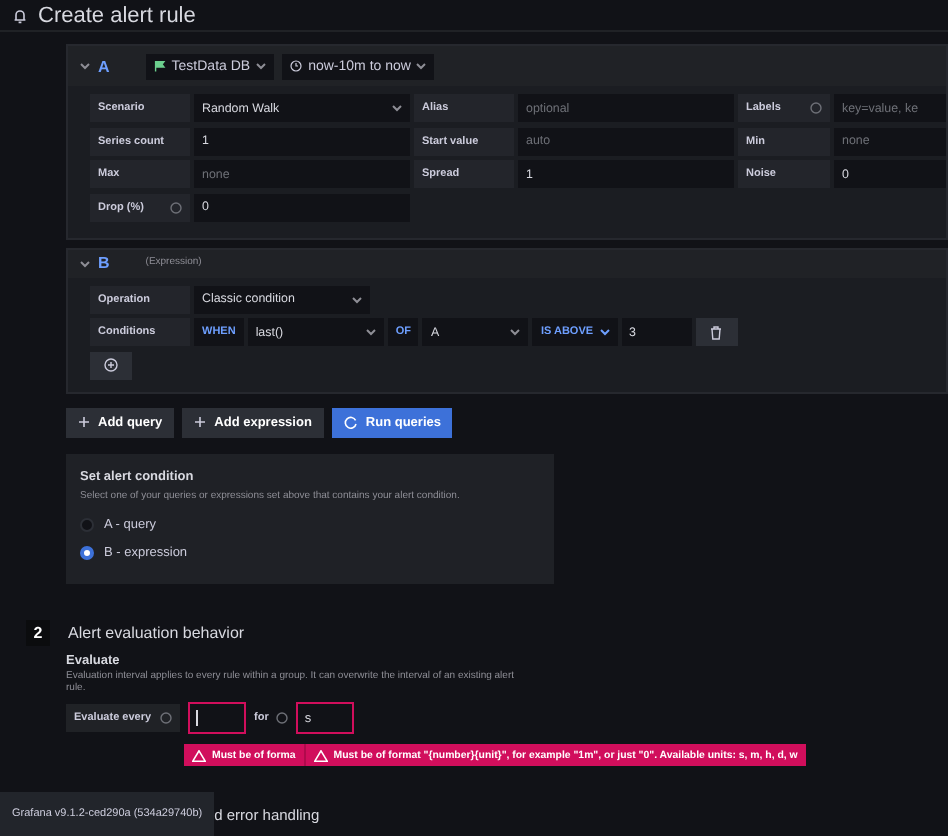 The width and height of the screenshot is (948, 836). Describe the element at coordinates (350, 422) in the screenshot. I see `refresh-icon` at that location.